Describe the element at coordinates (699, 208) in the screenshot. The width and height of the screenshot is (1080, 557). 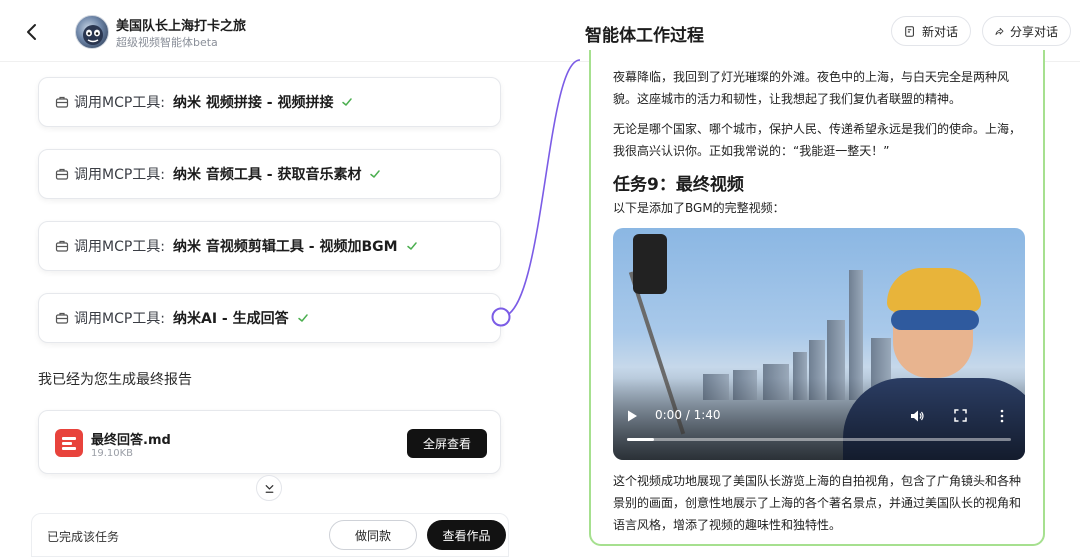
I see `task-subtitle: 以下是添加了BGM的完整视频：` at that location.